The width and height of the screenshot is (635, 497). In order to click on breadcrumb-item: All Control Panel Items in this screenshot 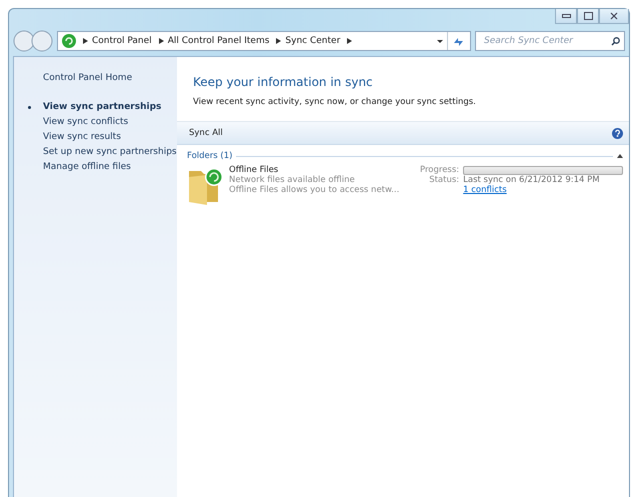, I will do `click(219, 41)`.